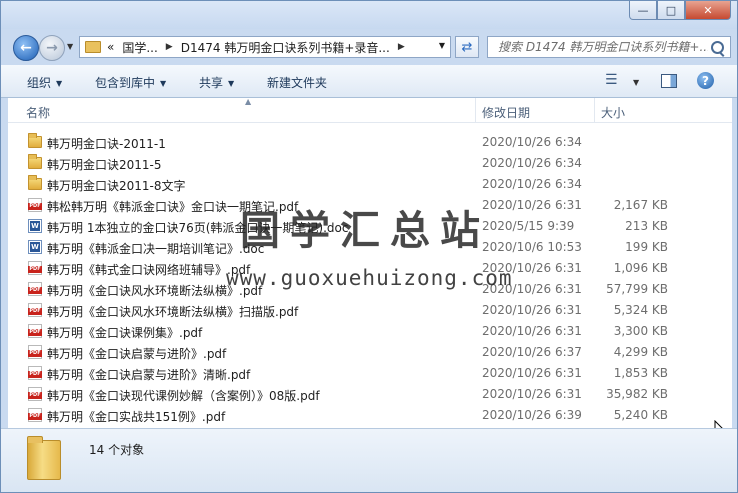  Describe the element at coordinates (708, 10) in the screenshot. I see `close-button: ✕` at that location.